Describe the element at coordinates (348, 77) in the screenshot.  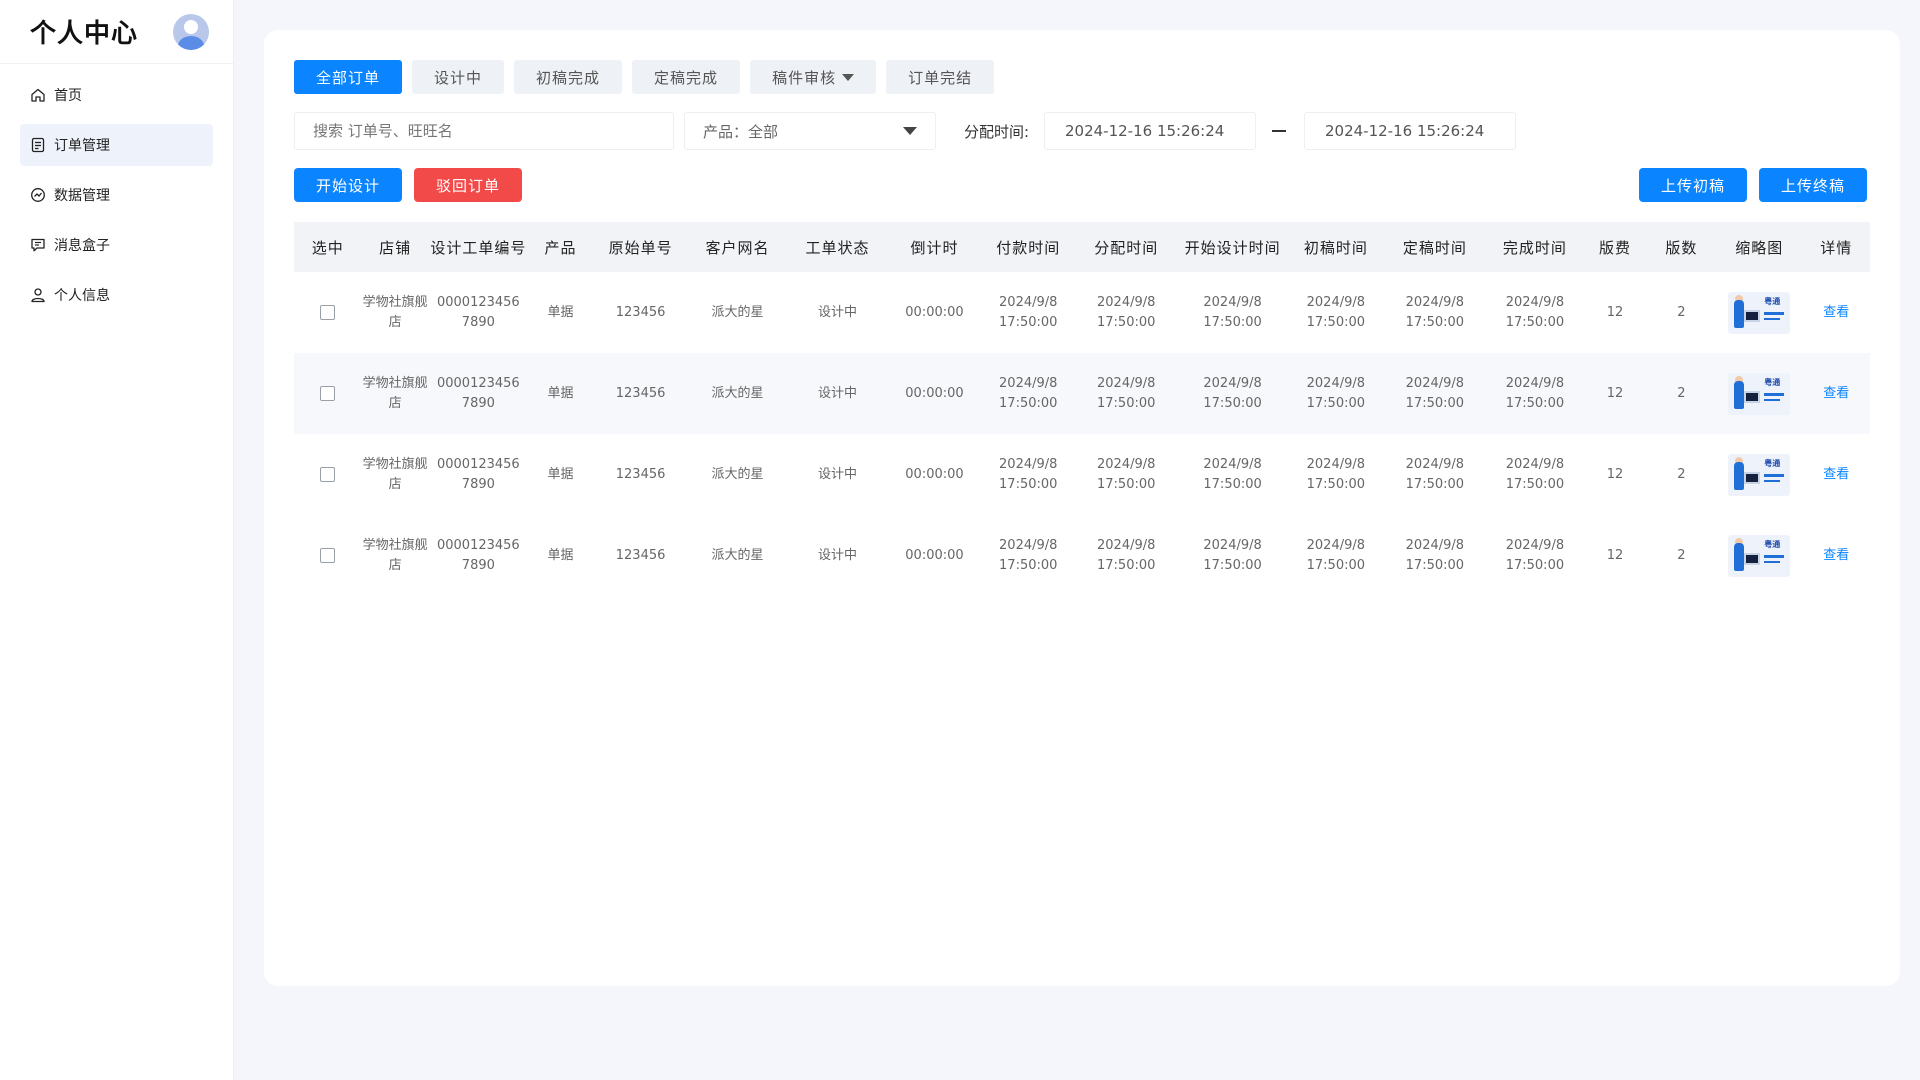
I see `tab-all-orders: 全部订单` at that location.